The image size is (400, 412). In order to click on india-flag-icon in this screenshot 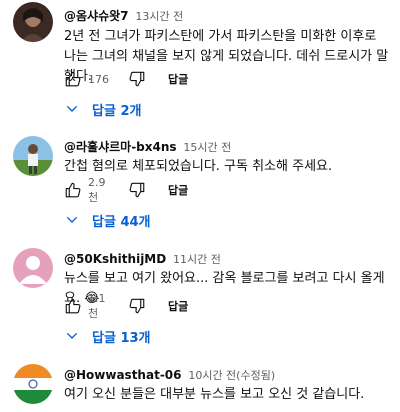, I will do `click(33, 384)`.